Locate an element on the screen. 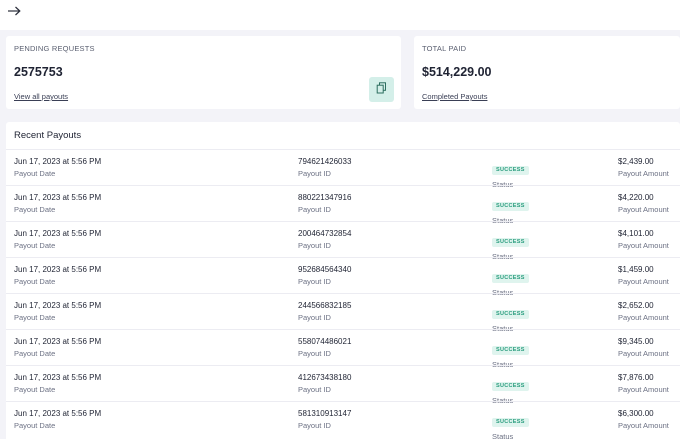 This screenshot has width=680, height=439. payout-id-cell: 558074486021 Payout ID is located at coordinates (324, 348).